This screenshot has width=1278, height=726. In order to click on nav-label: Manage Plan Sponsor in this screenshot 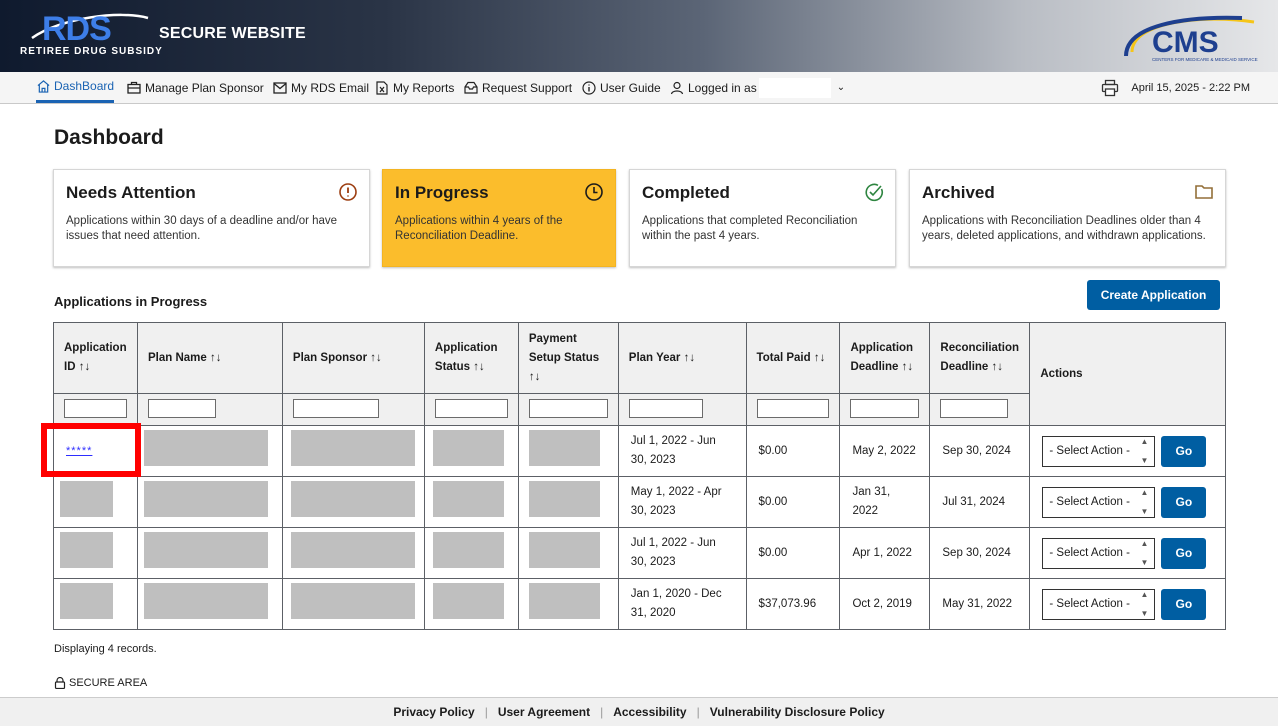, I will do `click(204, 87)`.